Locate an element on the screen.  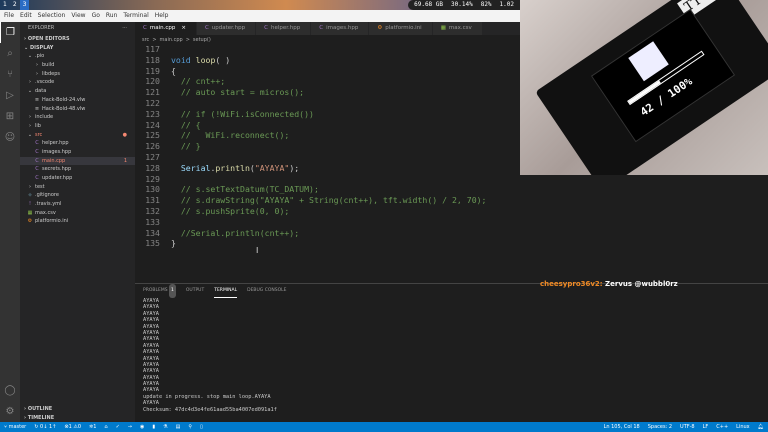
tab-label: platformio.ini is located at coordinates (403, 28).